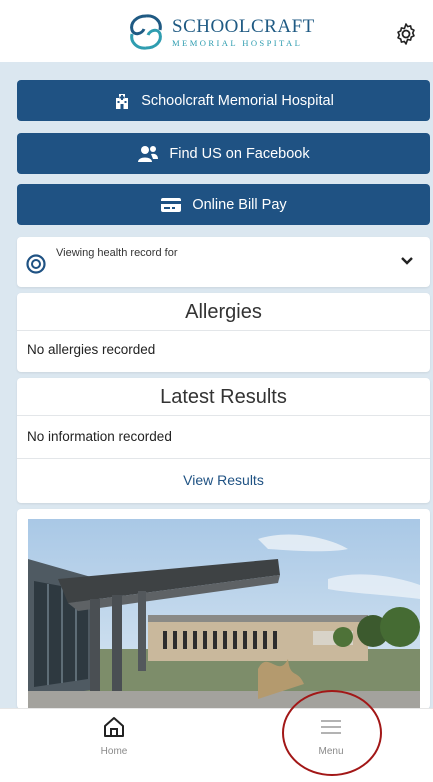 This screenshot has width=433, height=782. Describe the element at coordinates (223, 397) in the screenshot. I see `results-title: Latest Results` at that location.